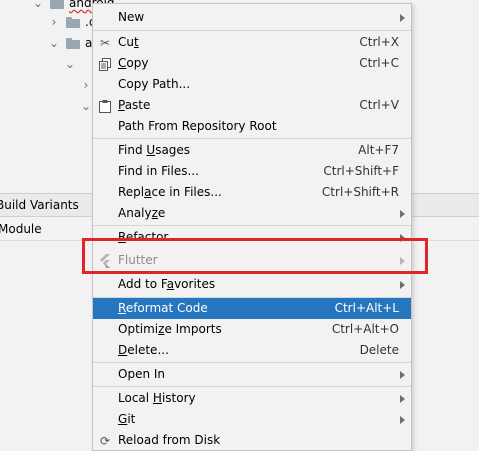 The width and height of the screenshot is (479, 451). What do you see at coordinates (252, 374) in the screenshot?
I see `menu-item-open-in: Open In` at bounding box center [252, 374].